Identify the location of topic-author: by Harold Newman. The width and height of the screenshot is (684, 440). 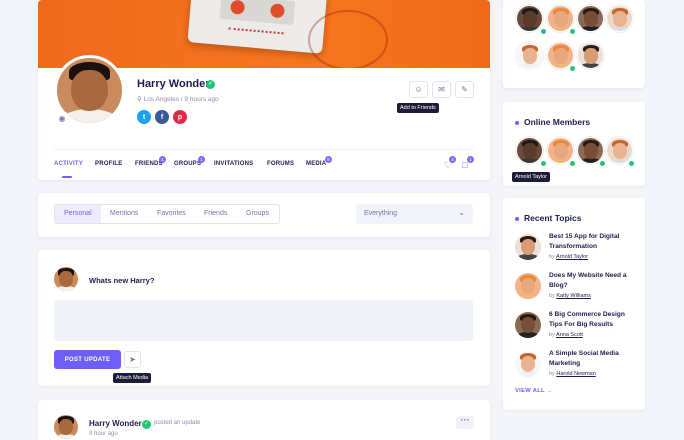
(572, 374).